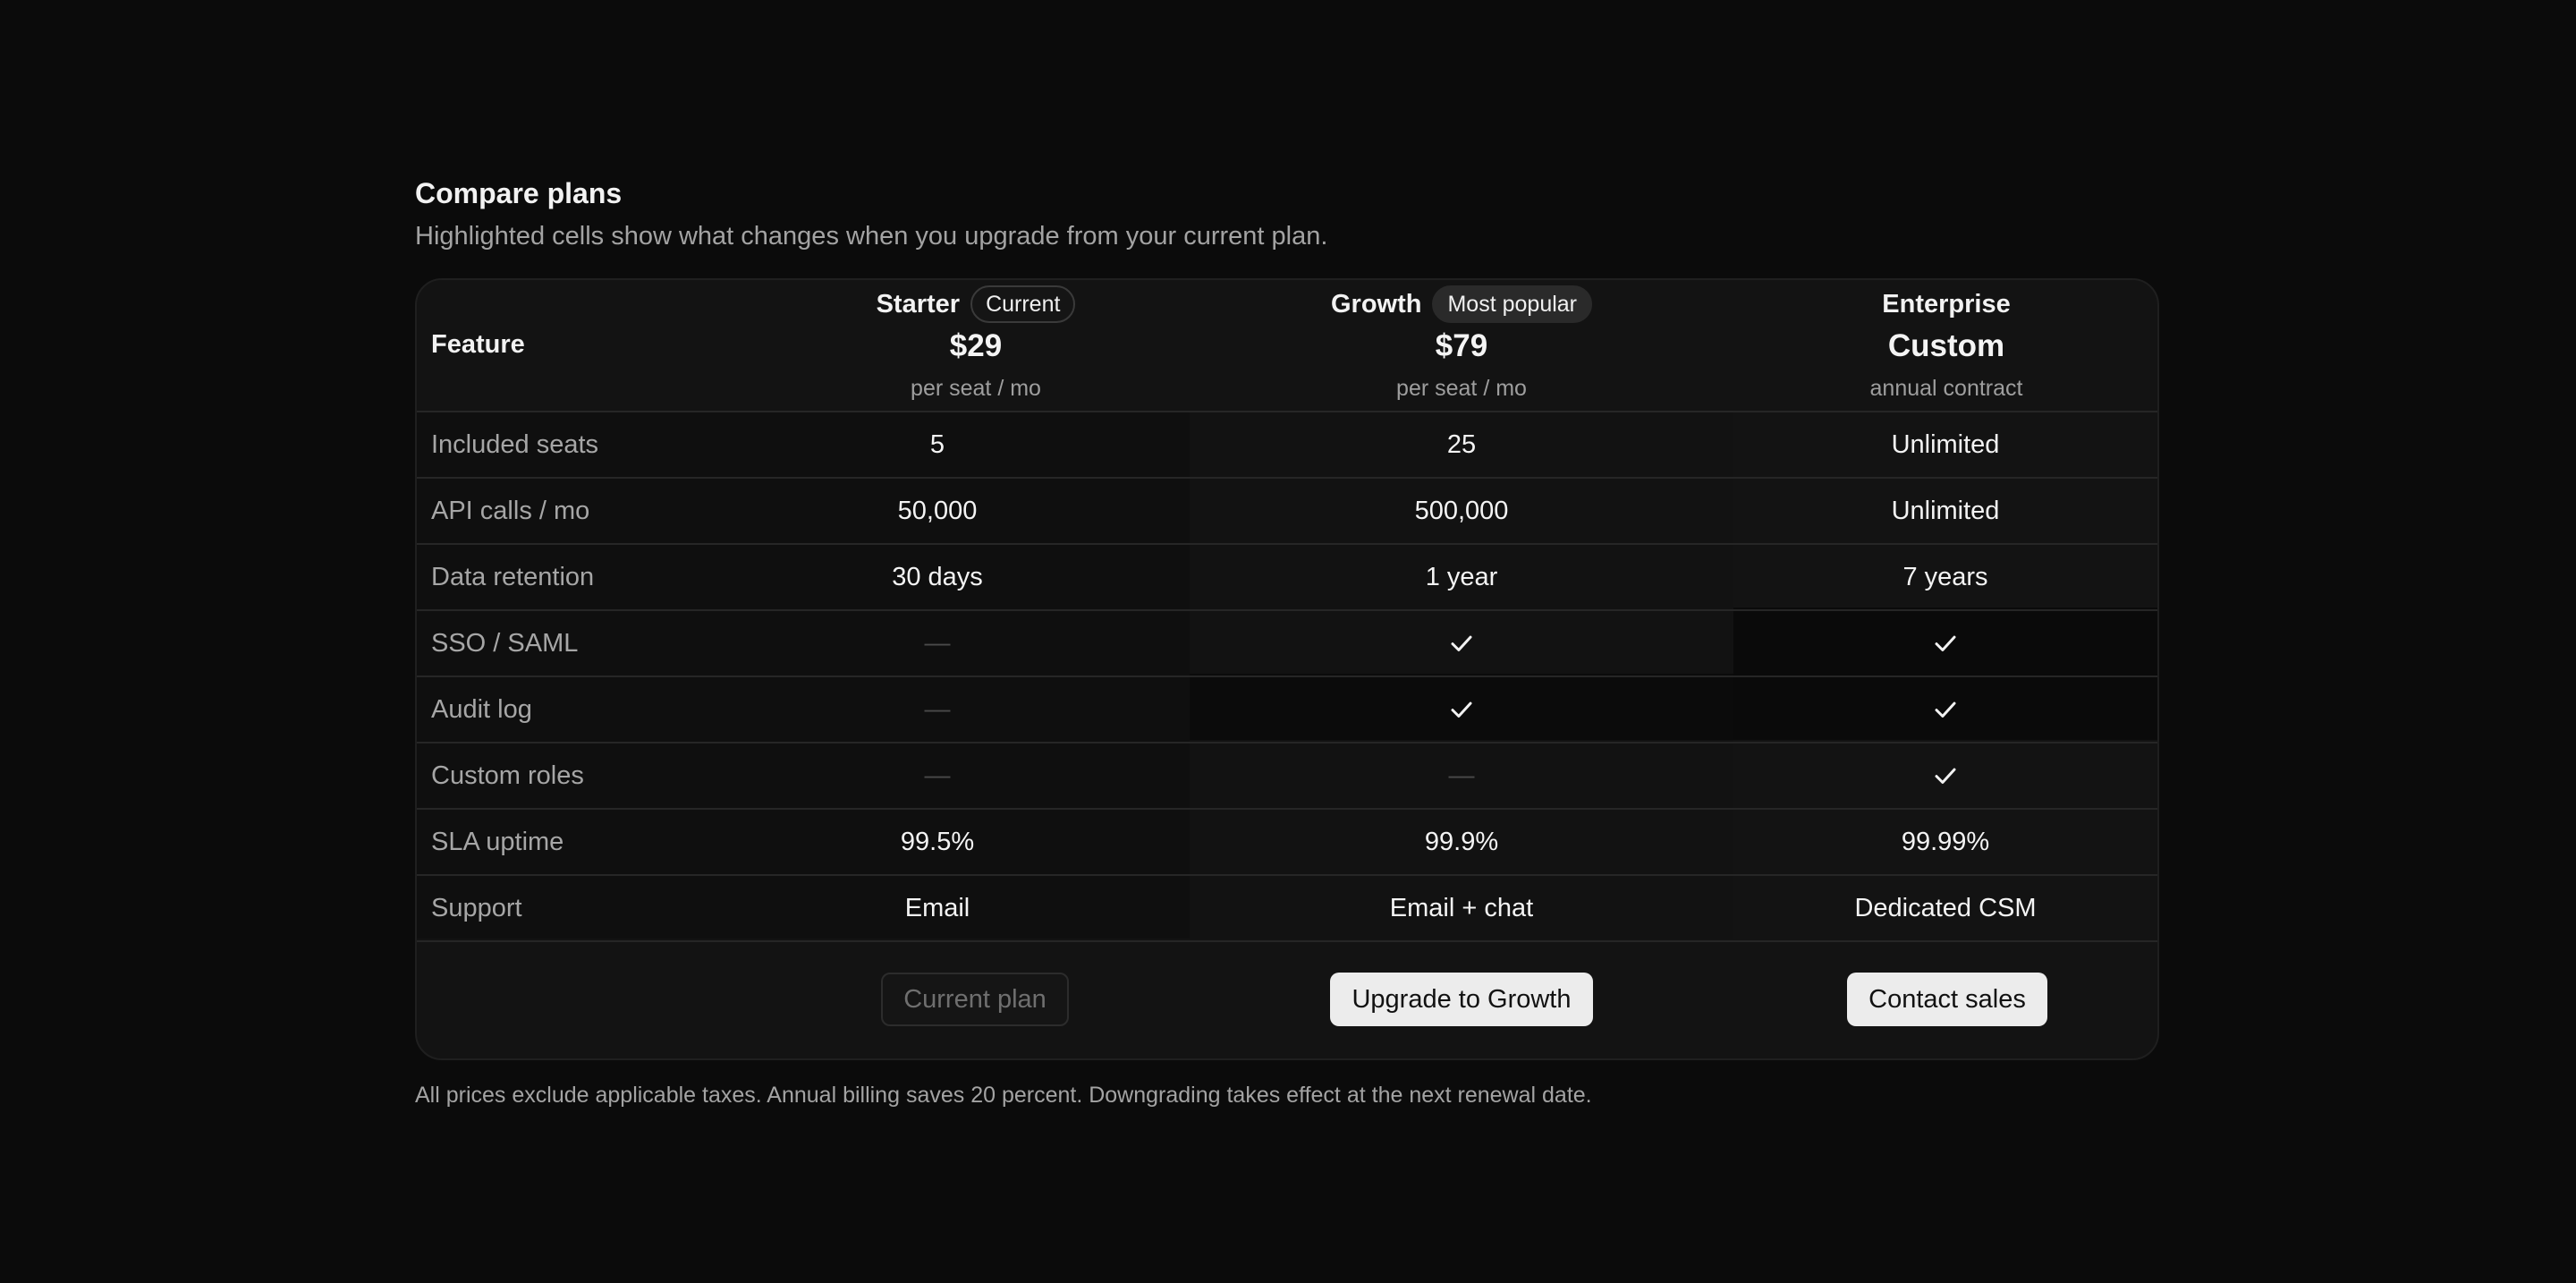 The height and width of the screenshot is (1283, 2576). Describe the element at coordinates (497, 842) in the screenshot. I see `feature-label: SLA uptime` at that location.